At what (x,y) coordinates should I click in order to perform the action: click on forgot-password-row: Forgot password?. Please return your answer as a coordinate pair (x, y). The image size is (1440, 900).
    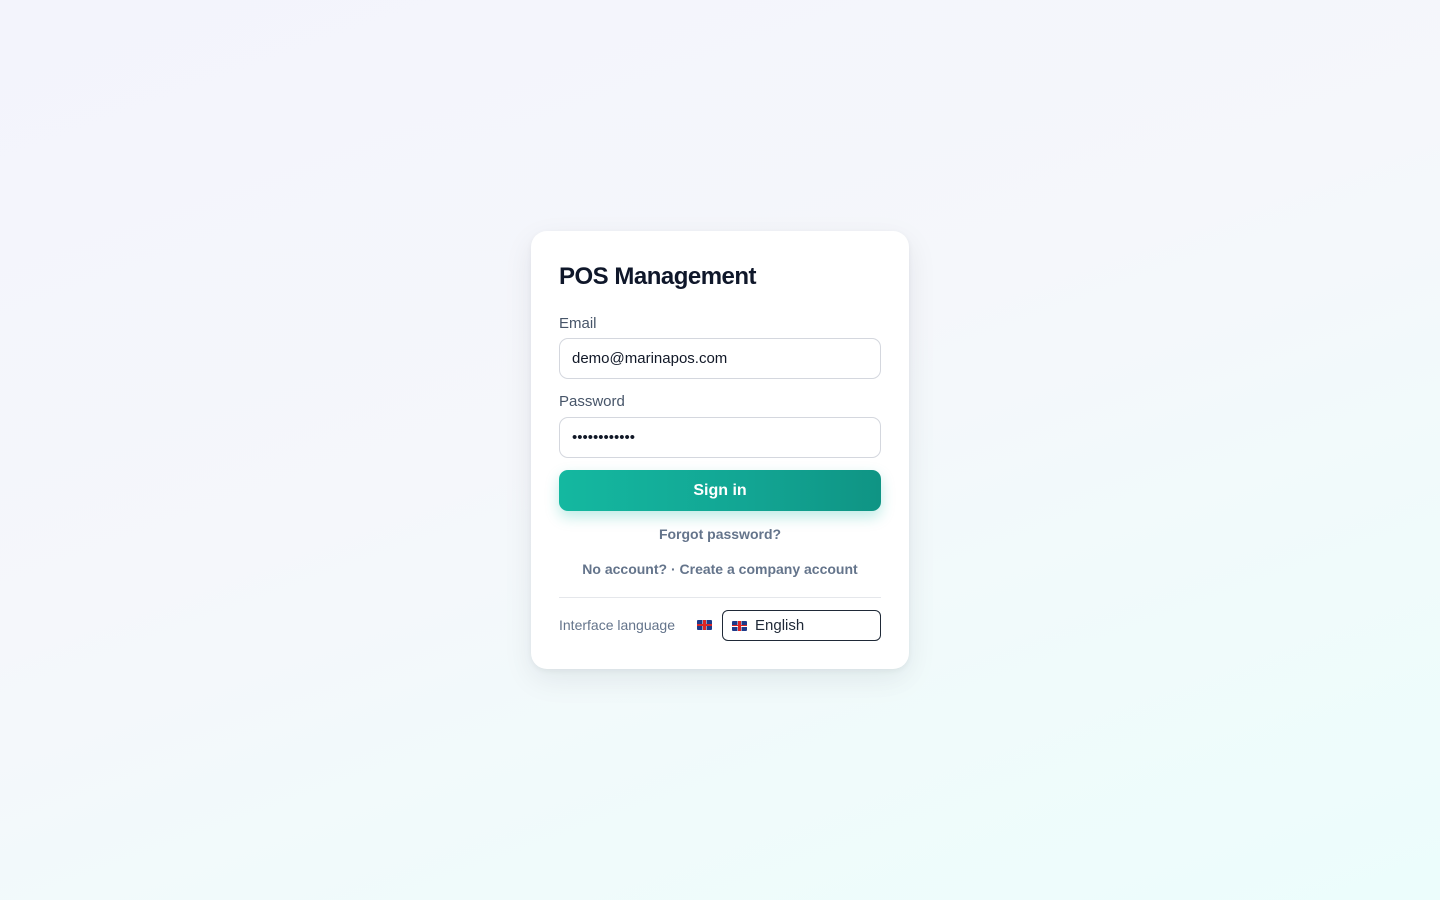
    Looking at the image, I should click on (720, 534).